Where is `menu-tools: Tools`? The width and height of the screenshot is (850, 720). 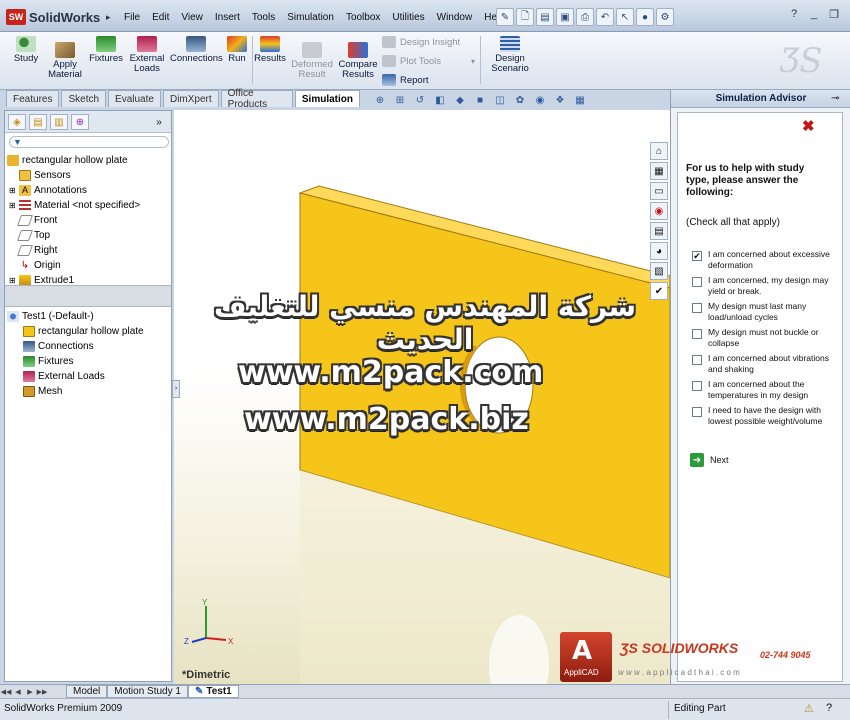
menu-tools: Tools is located at coordinates (263, 17).